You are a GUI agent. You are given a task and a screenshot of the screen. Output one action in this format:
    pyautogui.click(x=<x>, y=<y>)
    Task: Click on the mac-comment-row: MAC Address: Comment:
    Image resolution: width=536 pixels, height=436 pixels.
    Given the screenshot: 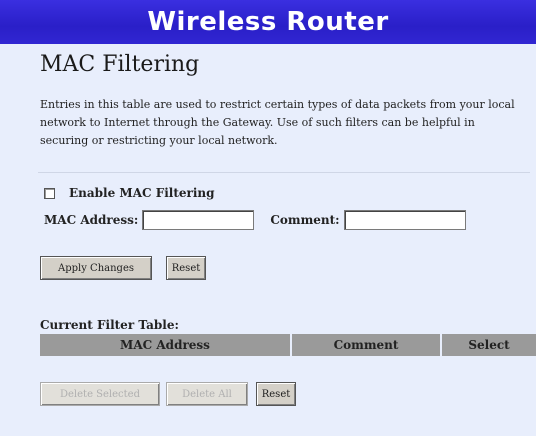 What is the action you would take?
    pyautogui.click(x=255, y=220)
    